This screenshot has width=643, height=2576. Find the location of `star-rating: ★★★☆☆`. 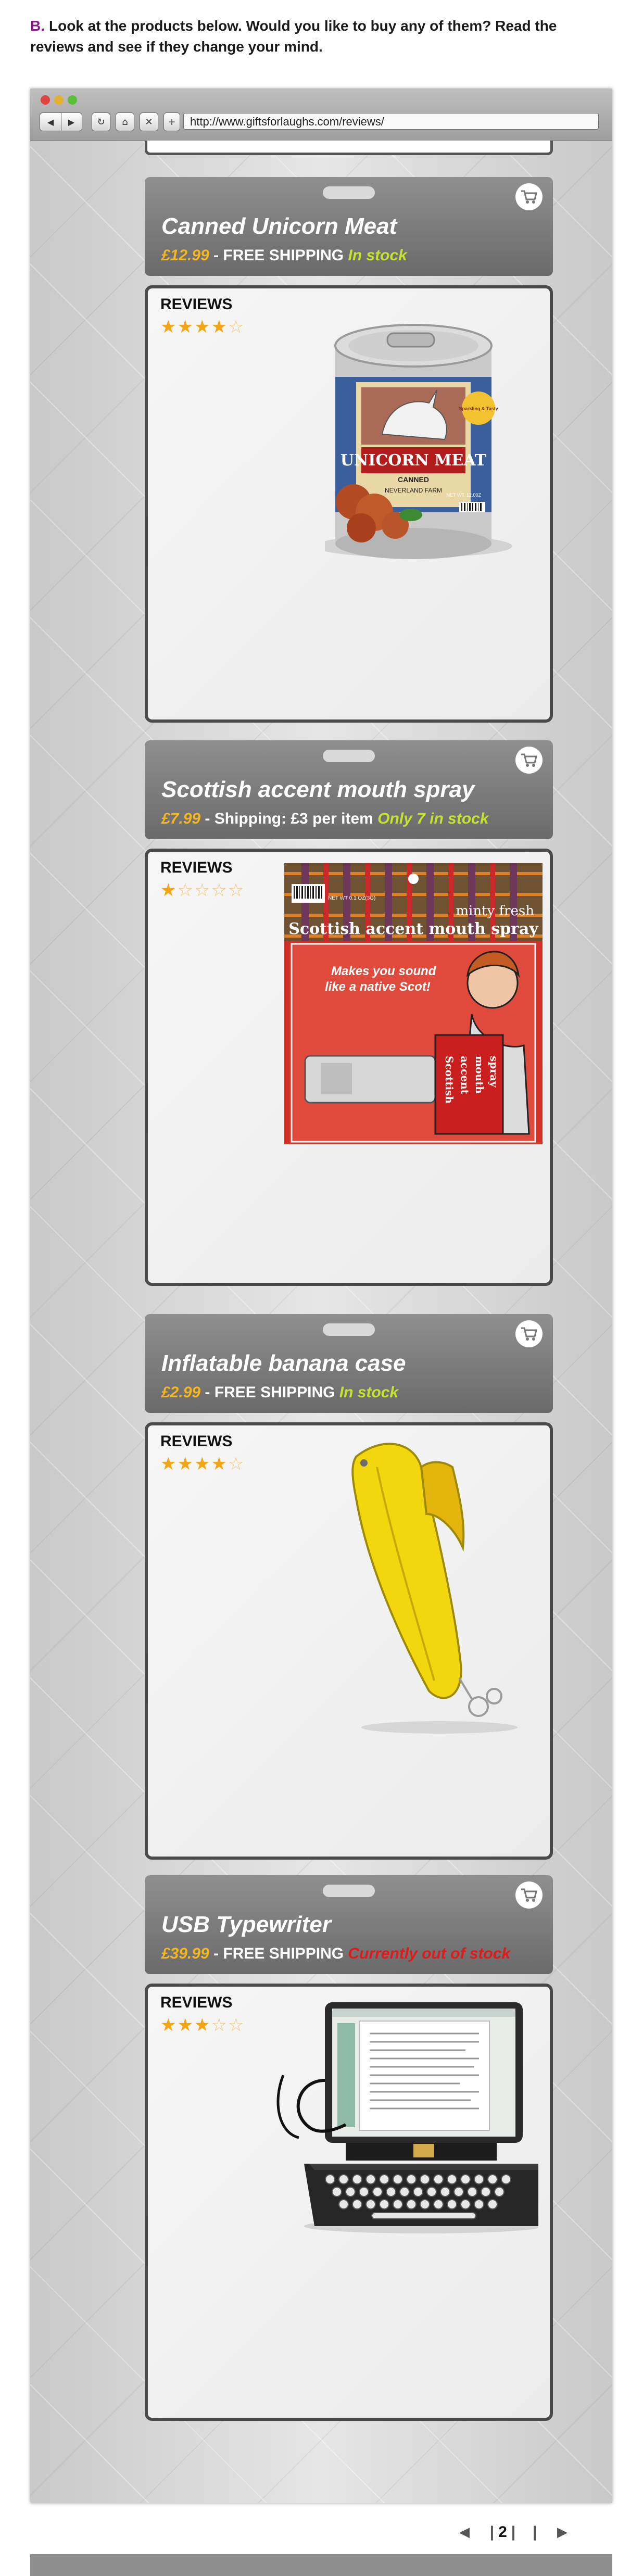

star-rating: ★★★☆☆ is located at coordinates (202, 2025).